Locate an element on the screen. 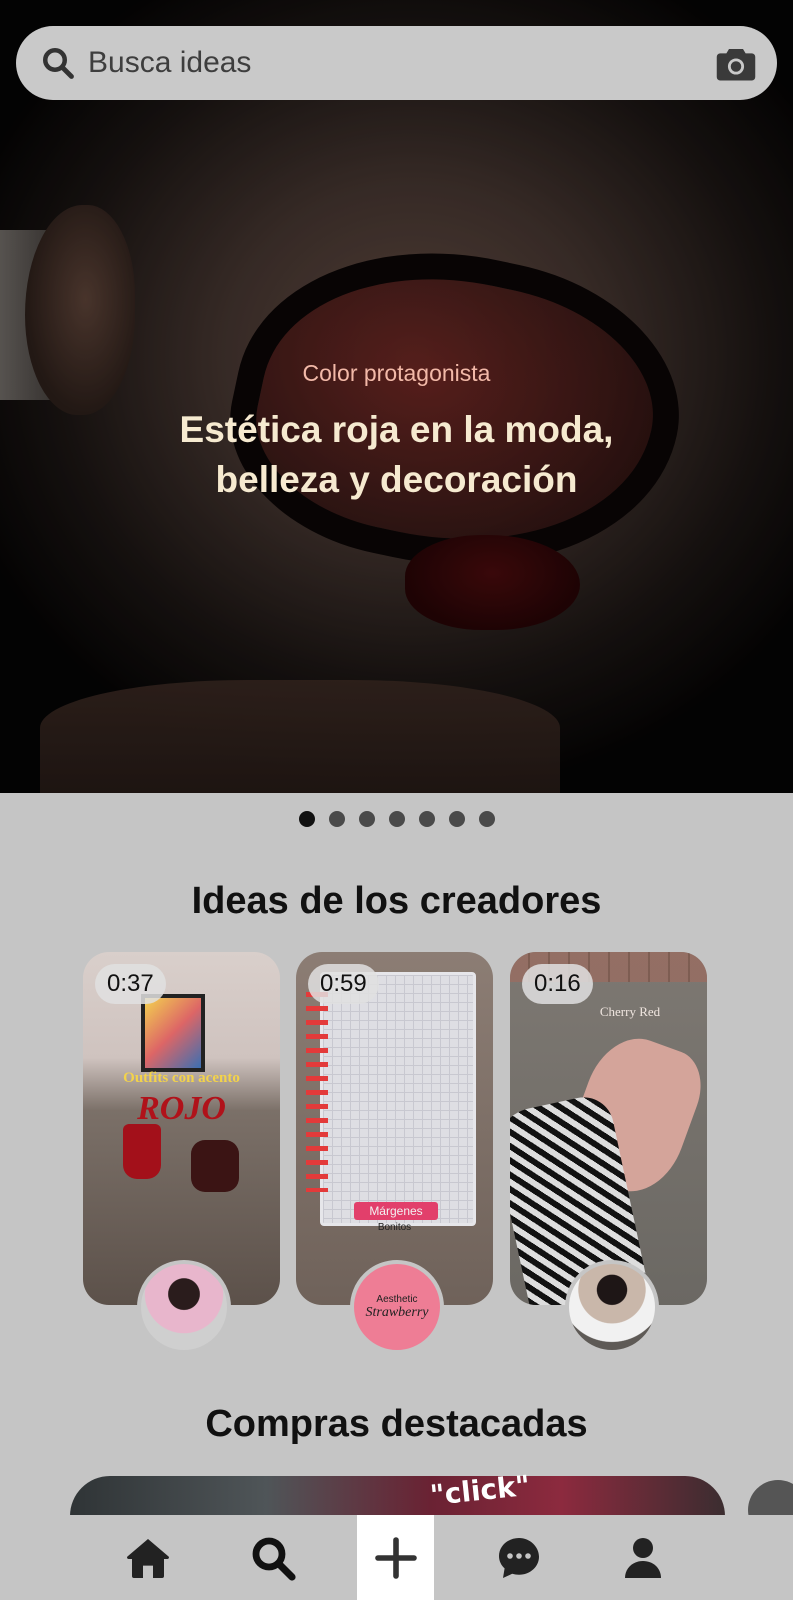 Image resolution: width=793 pixels, height=1600 pixels. nav-create is located at coordinates (395, 1557).